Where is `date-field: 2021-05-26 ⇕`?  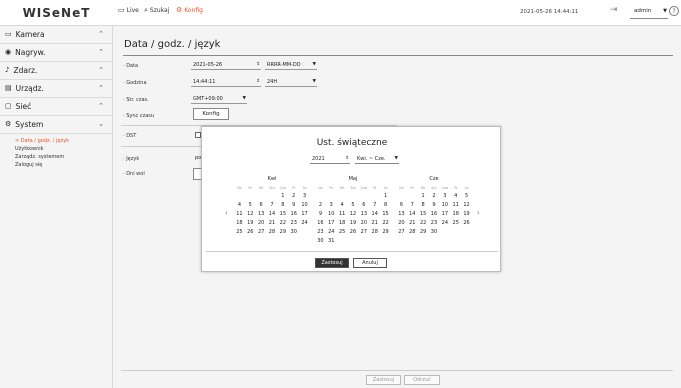 date-field: 2021-05-26 ⇕ is located at coordinates (226, 65).